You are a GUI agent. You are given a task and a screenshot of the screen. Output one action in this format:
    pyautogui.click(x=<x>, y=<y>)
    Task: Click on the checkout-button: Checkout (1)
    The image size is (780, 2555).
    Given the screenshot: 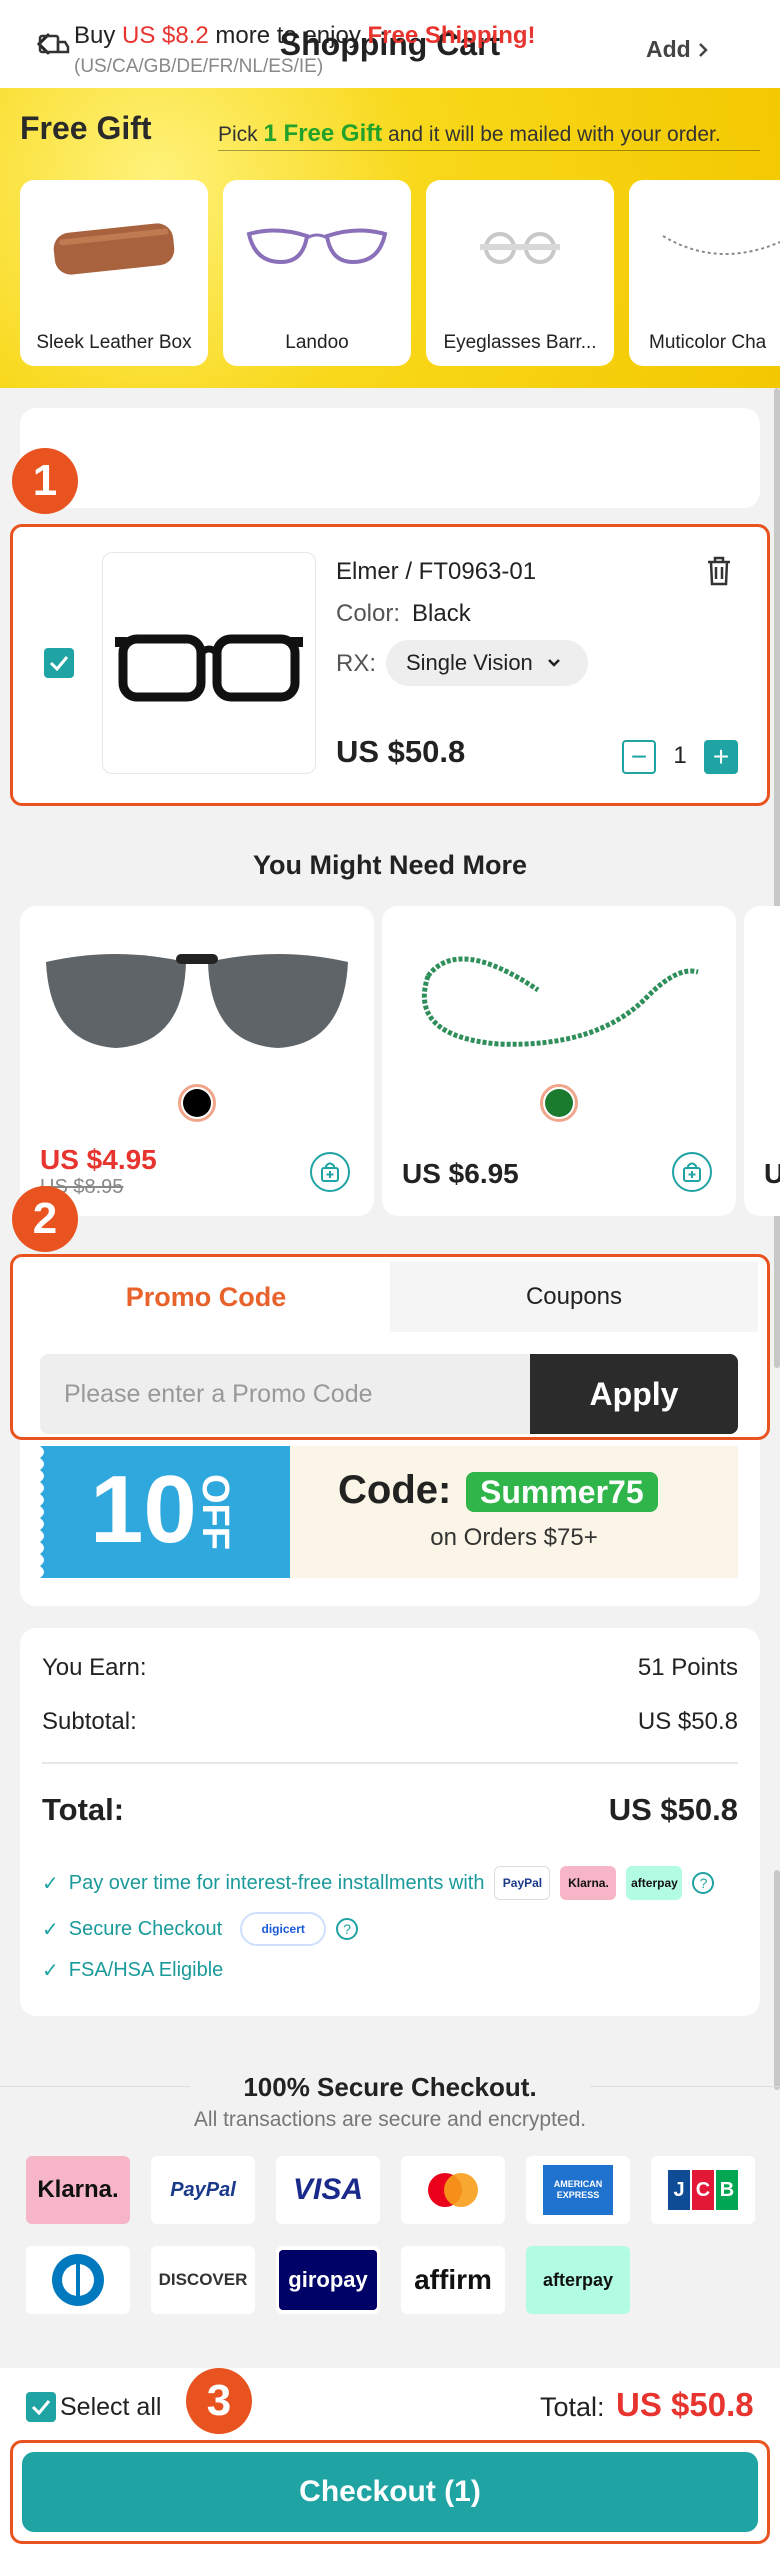 What is the action you would take?
    pyautogui.click(x=390, y=2492)
    